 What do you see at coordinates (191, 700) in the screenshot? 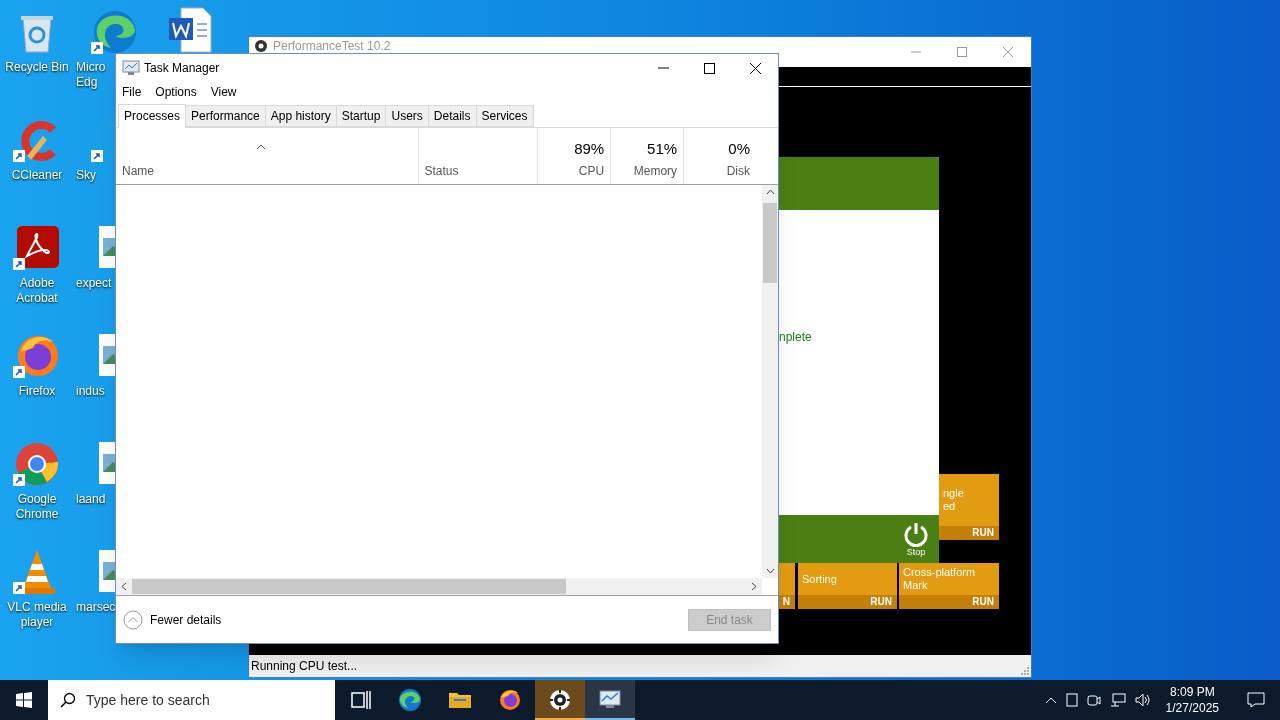
I see `search-field: Type here to search` at bounding box center [191, 700].